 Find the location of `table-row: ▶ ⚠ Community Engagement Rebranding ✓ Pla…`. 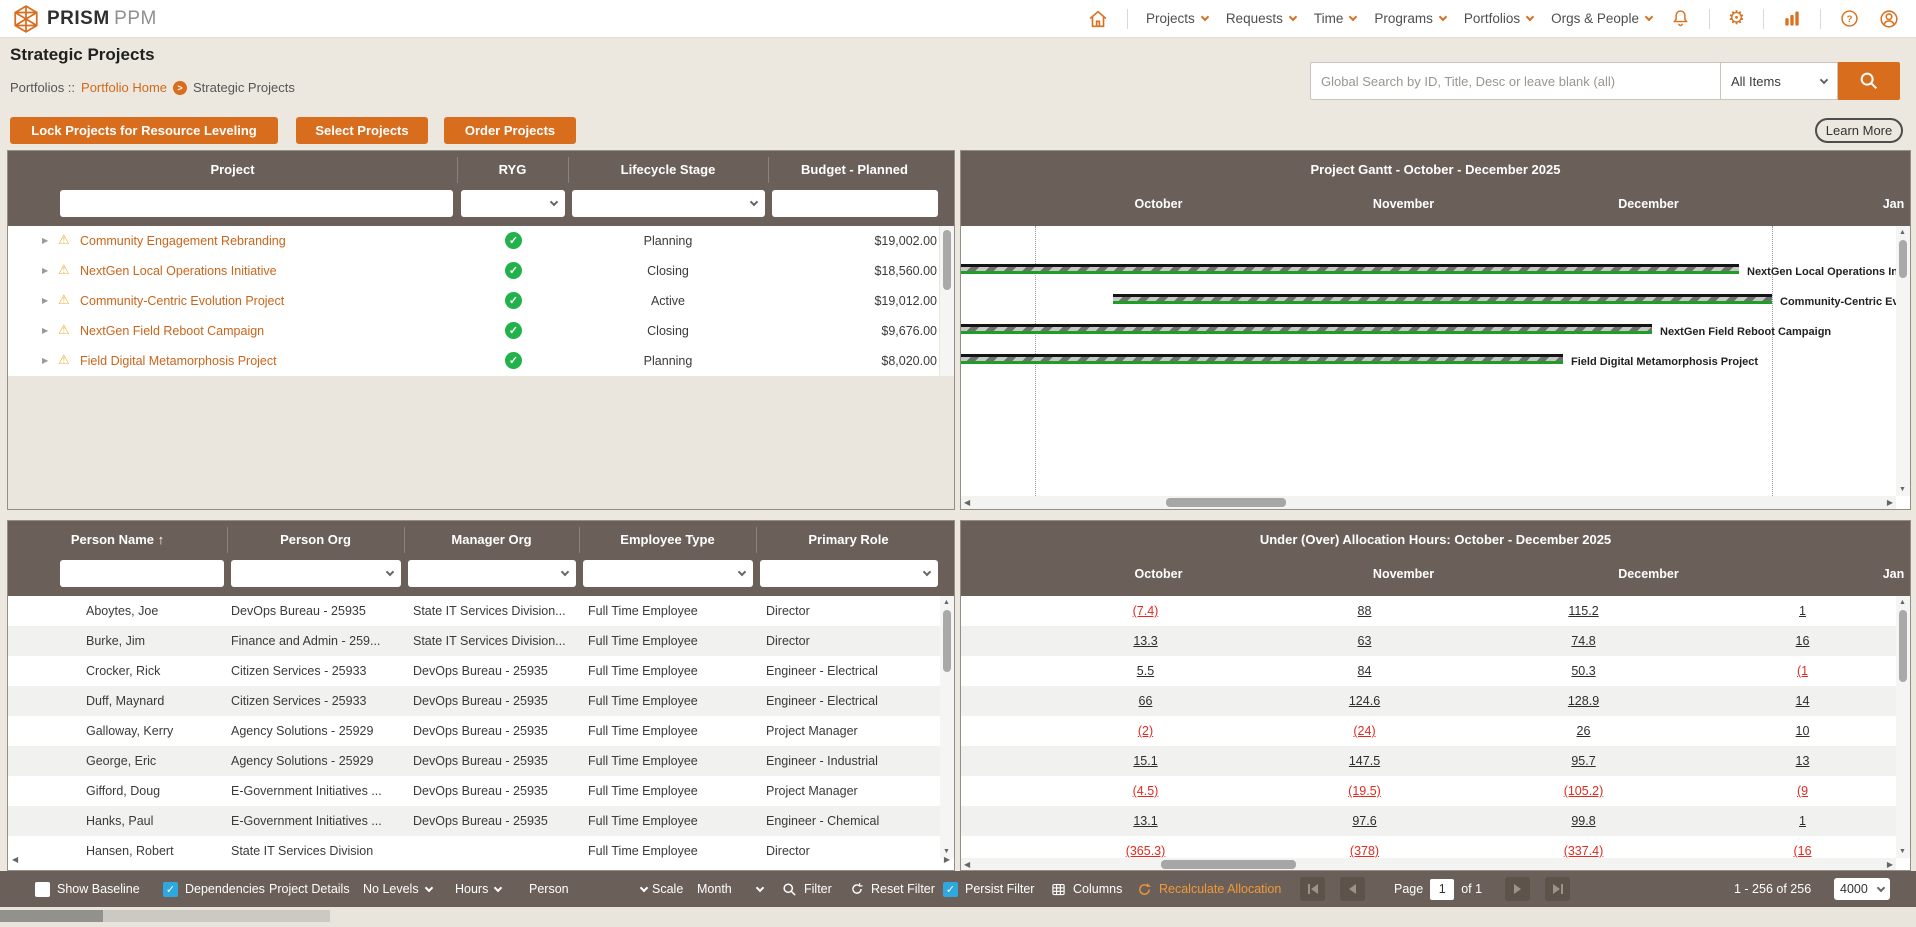

table-row: ▶ ⚠ Community Engagement Rebranding ✓ Pla… is located at coordinates (473, 241).